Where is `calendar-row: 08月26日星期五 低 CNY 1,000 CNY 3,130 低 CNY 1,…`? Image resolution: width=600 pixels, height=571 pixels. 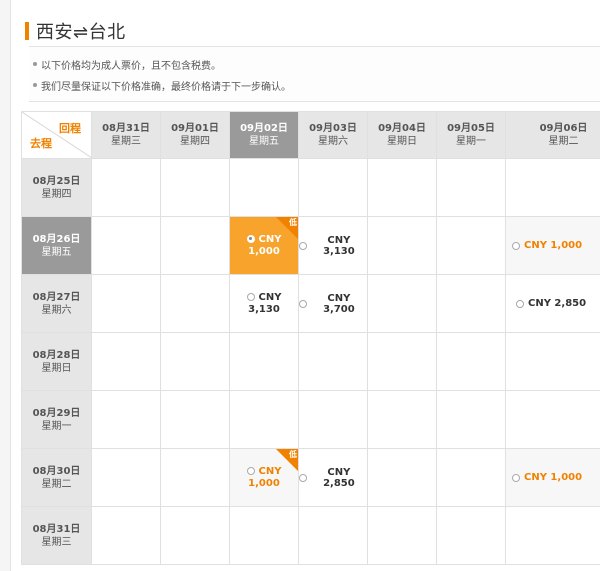
calendar-row: 08月26日星期五 低 CNY 1,000 CNY 3,130 低 CNY 1,… is located at coordinates (310, 245).